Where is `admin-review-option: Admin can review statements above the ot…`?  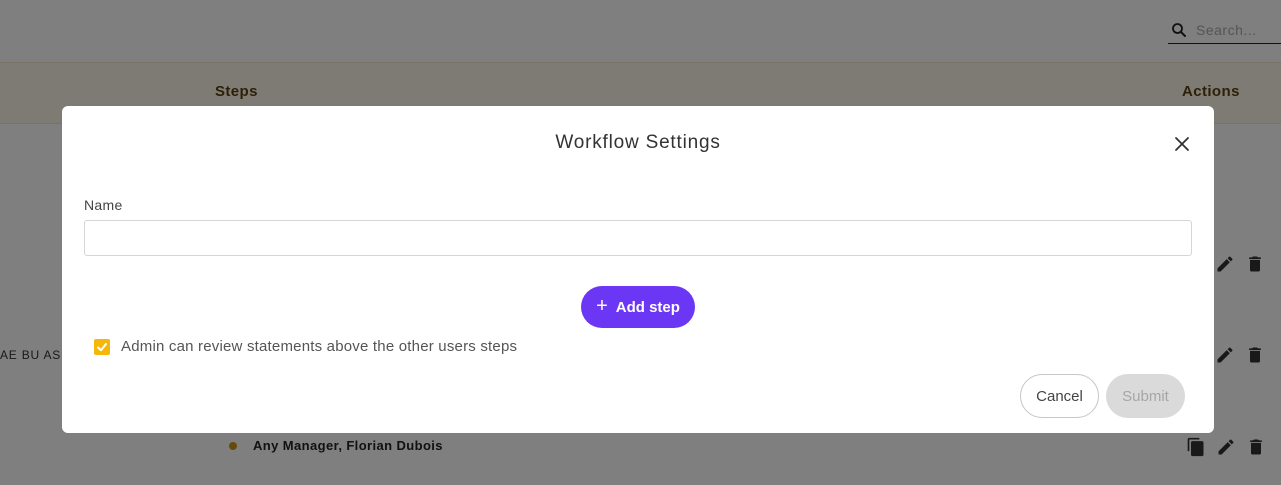
admin-review-option: Admin can review statements above the ot… is located at coordinates (305, 346).